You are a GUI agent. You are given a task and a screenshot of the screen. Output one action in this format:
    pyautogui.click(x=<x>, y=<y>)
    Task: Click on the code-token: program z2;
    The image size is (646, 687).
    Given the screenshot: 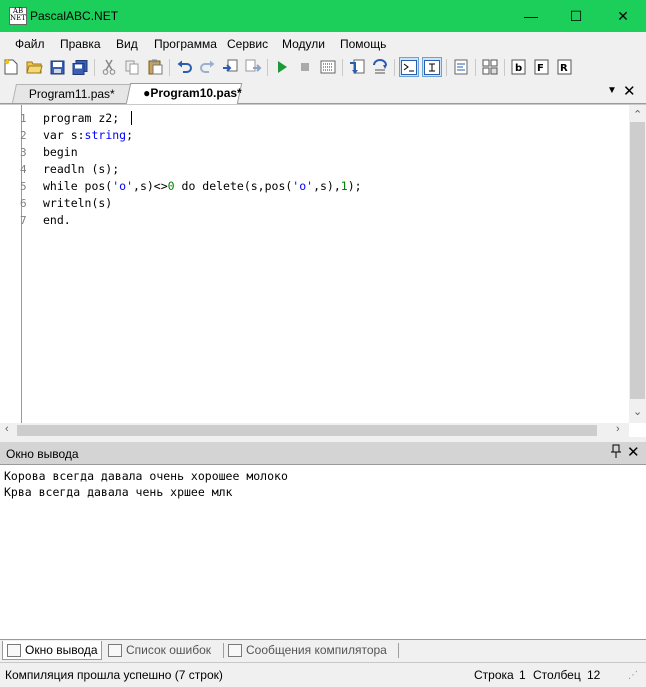 What is the action you would take?
    pyautogui.click(x=81, y=118)
    